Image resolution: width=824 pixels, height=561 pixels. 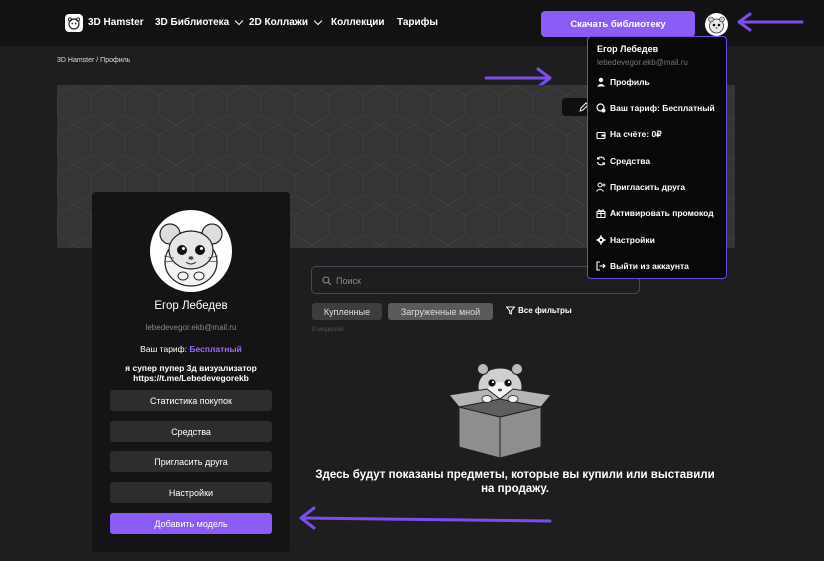 What do you see at coordinates (770, 22) in the screenshot?
I see `annotation-arrow-avatar` at bounding box center [770, 22].